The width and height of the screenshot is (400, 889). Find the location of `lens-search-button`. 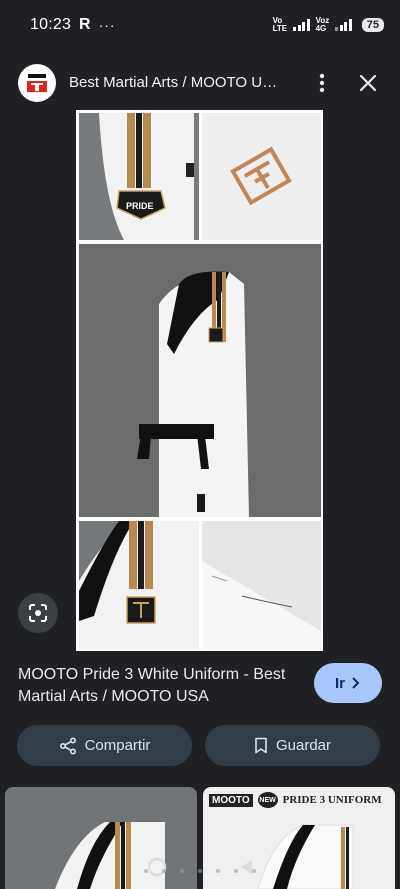

lens-search-button is located at coordinates (38, 613).